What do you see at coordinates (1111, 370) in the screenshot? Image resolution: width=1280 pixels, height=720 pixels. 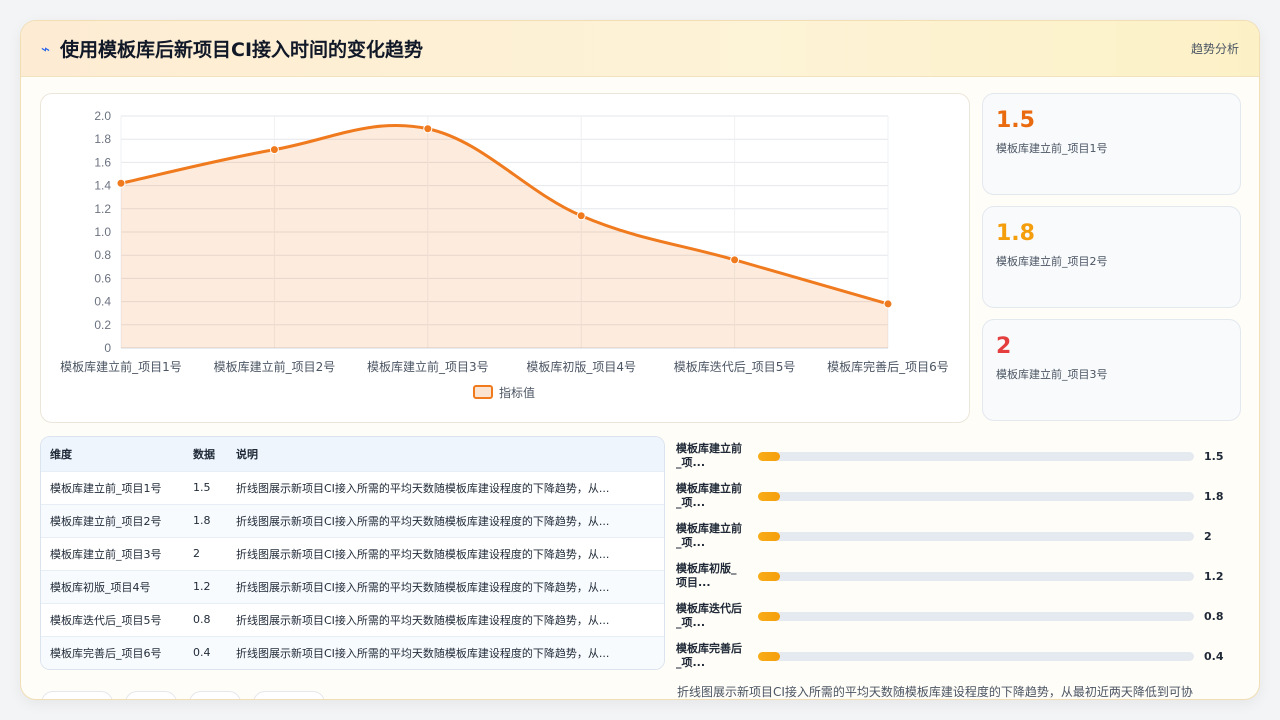 I see `kpi-card-3: 2 模板库建立前_项目3号` at bounding box center [1111, 370].